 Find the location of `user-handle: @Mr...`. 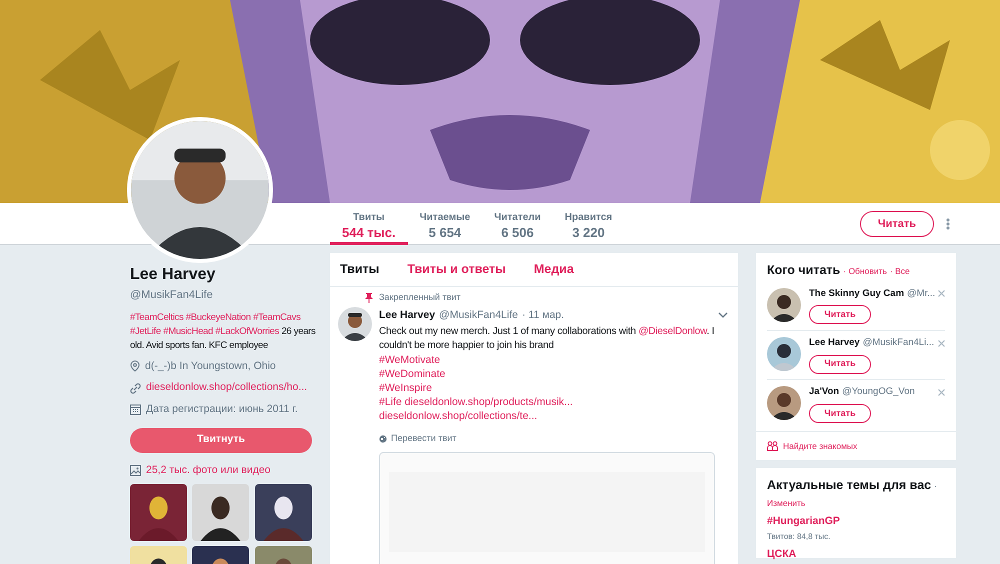

user-handle: @Mr... is located at coordinates (921, 293).